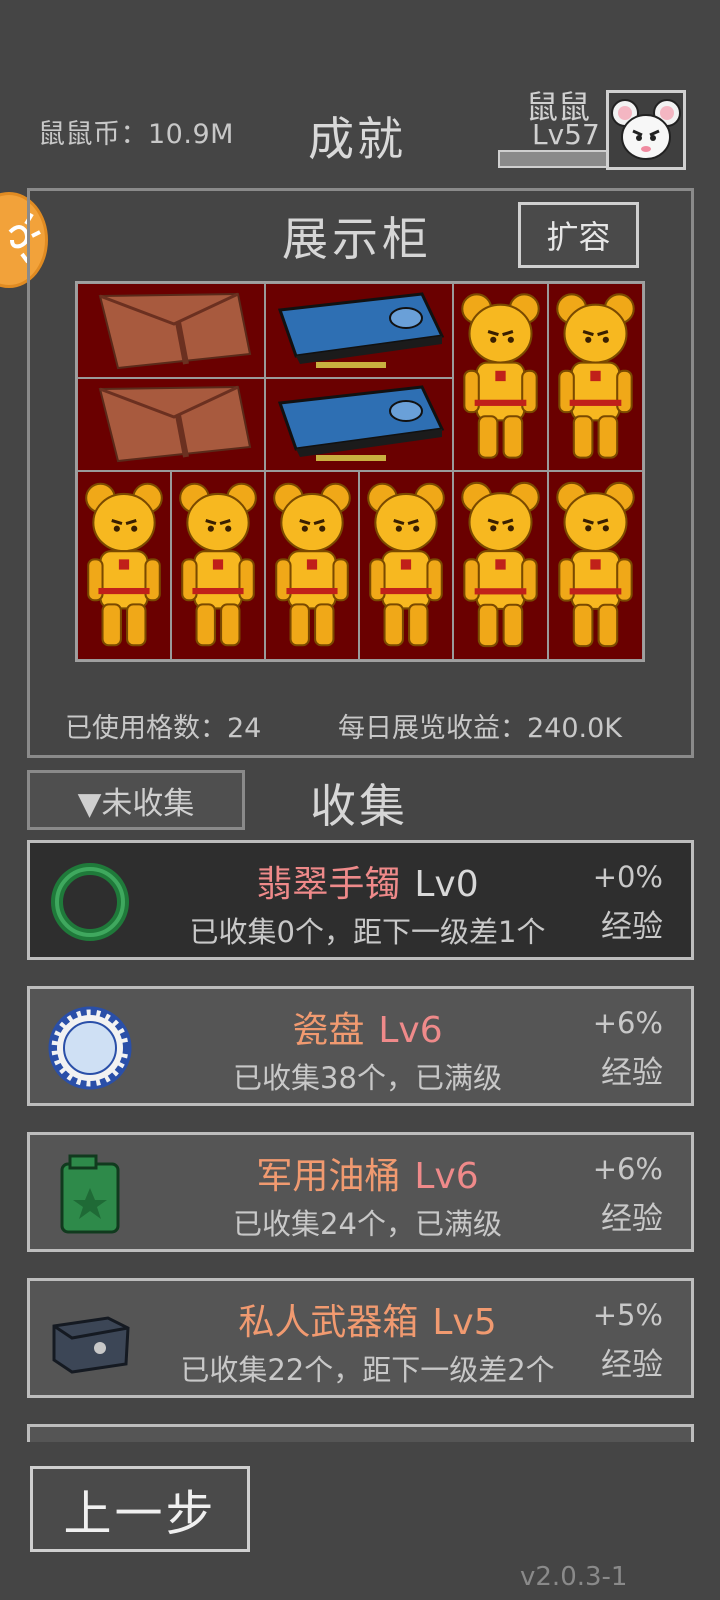  Describe the element at coordinates (367, 1224) in the screenshot. I see `item-status: 已收集24个，已满级` at that location.